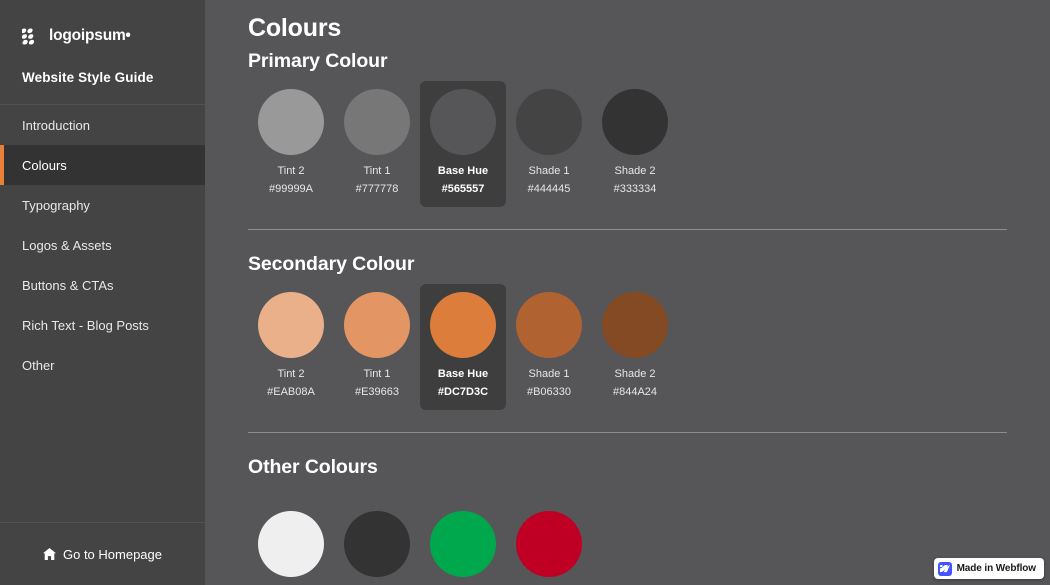 The width and height of the screenshot is (1050, 585). I want to click on swatch-card-base: Base Hue #DC7D3C, so click(463, 347).